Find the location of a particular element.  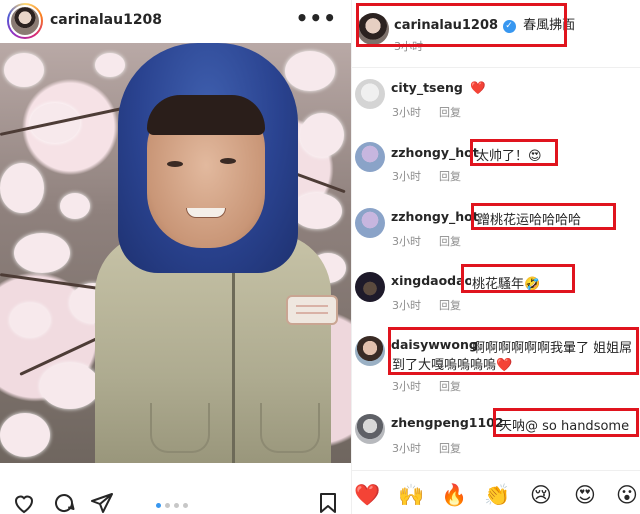

clapping-hands-emoji-icon: 👏 is located at coordinates (497, 495).